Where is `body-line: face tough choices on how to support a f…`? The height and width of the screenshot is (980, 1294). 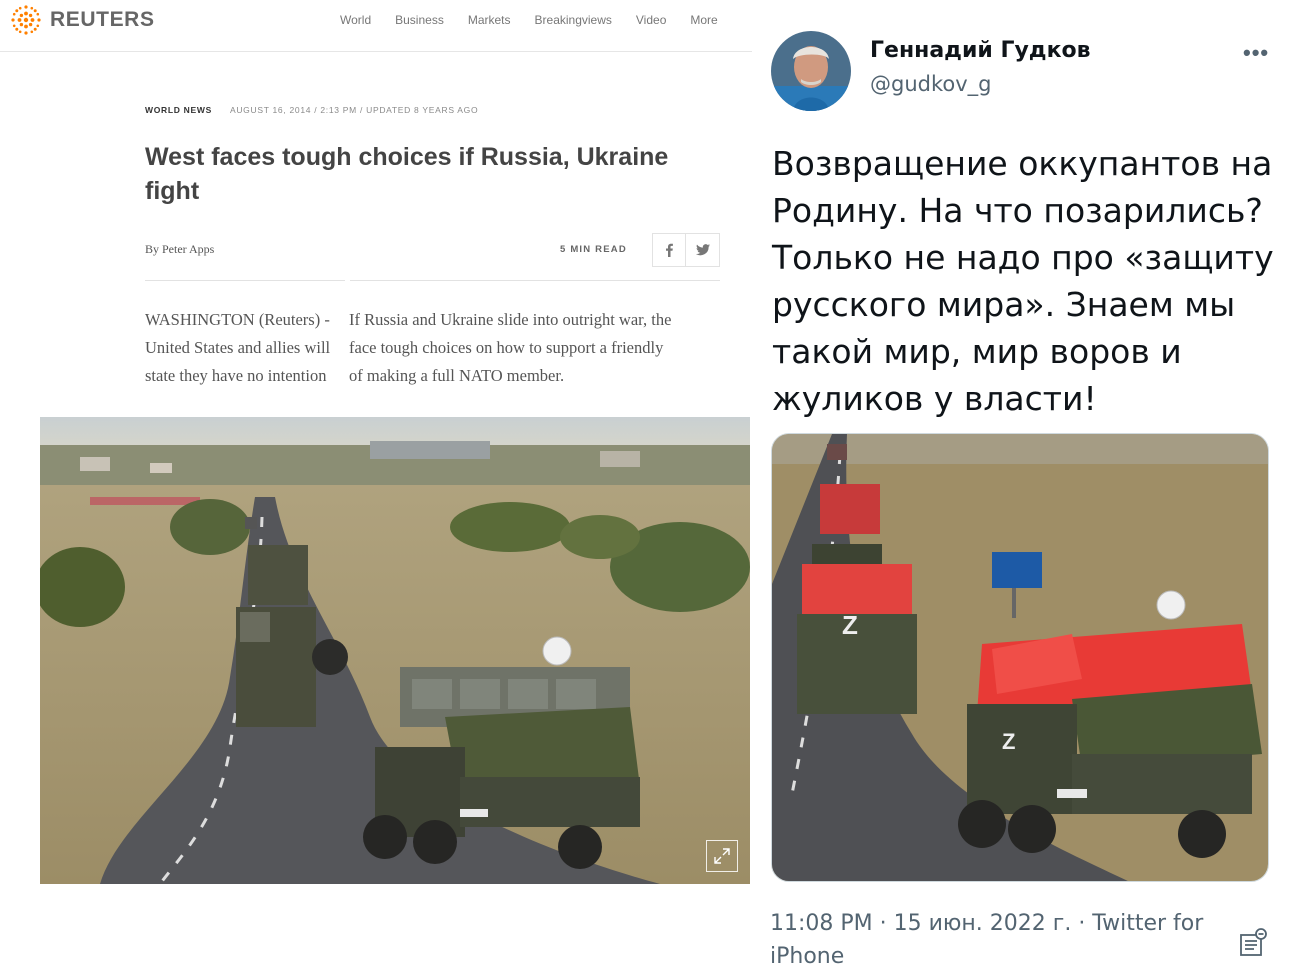
body-line: face tough choices on how to support a f… is located at coordinates (506, 347).